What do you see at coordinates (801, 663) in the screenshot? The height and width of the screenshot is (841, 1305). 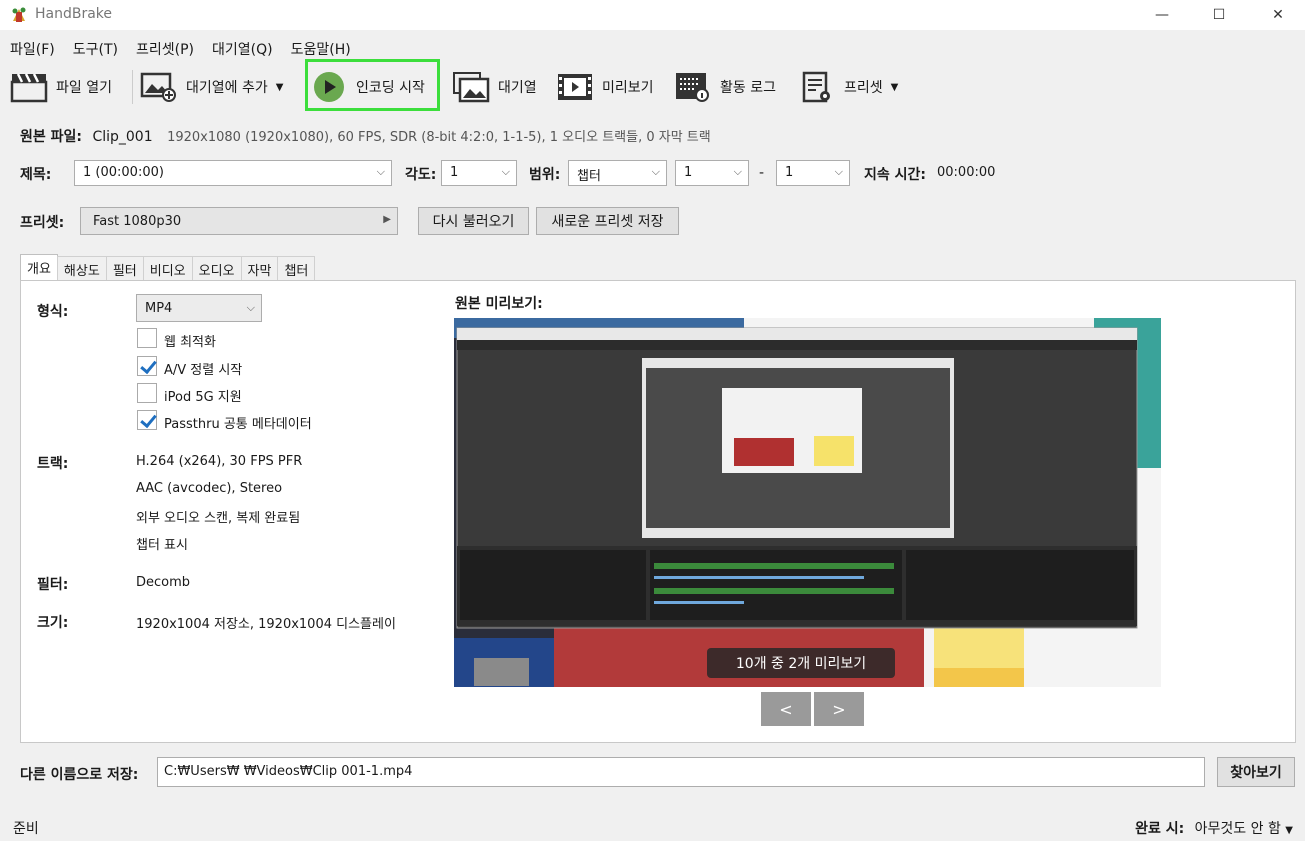 I see `preview-counter: 10개 중 2개 미리보기` at bounding box center [801, 663].